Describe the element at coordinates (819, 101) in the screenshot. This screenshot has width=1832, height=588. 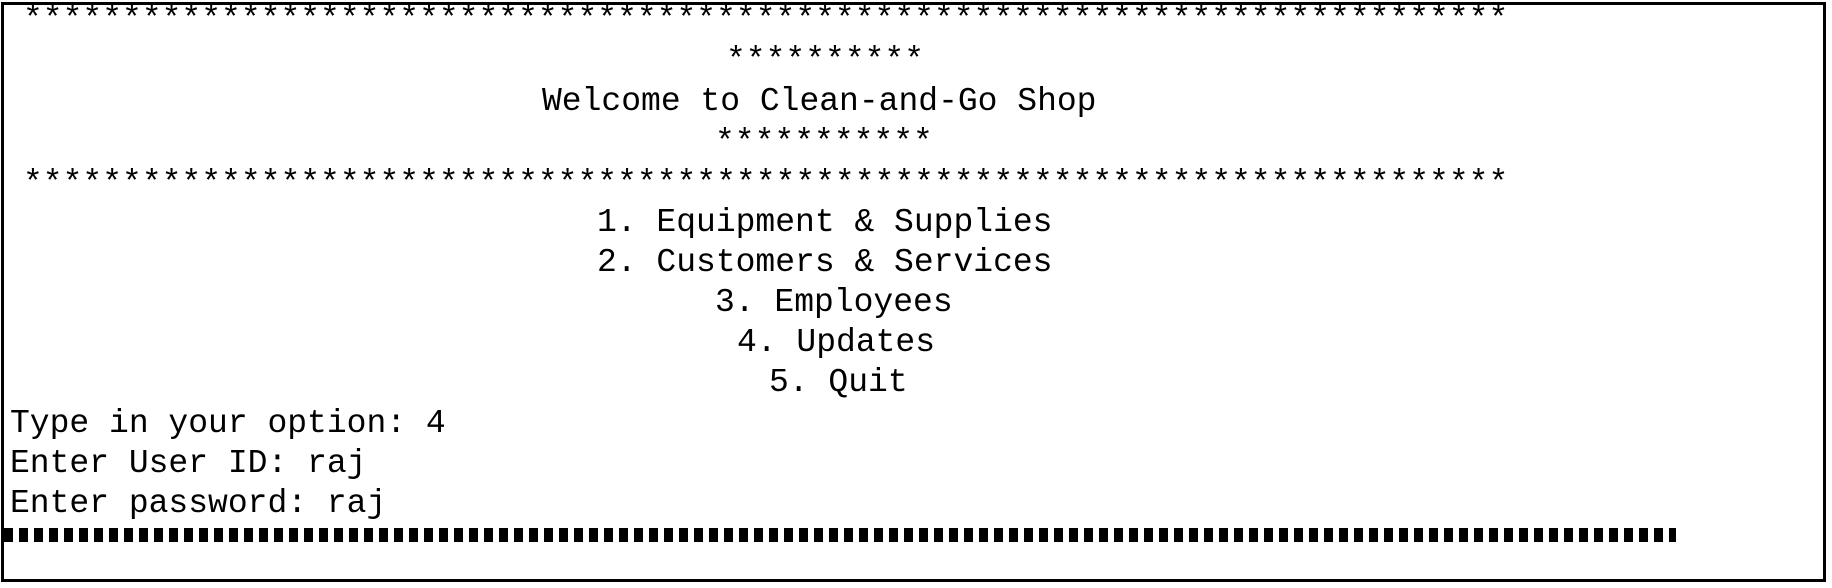
I see `shop-welcome-title: Welcome to Clean-and-Go Shop` at that location.